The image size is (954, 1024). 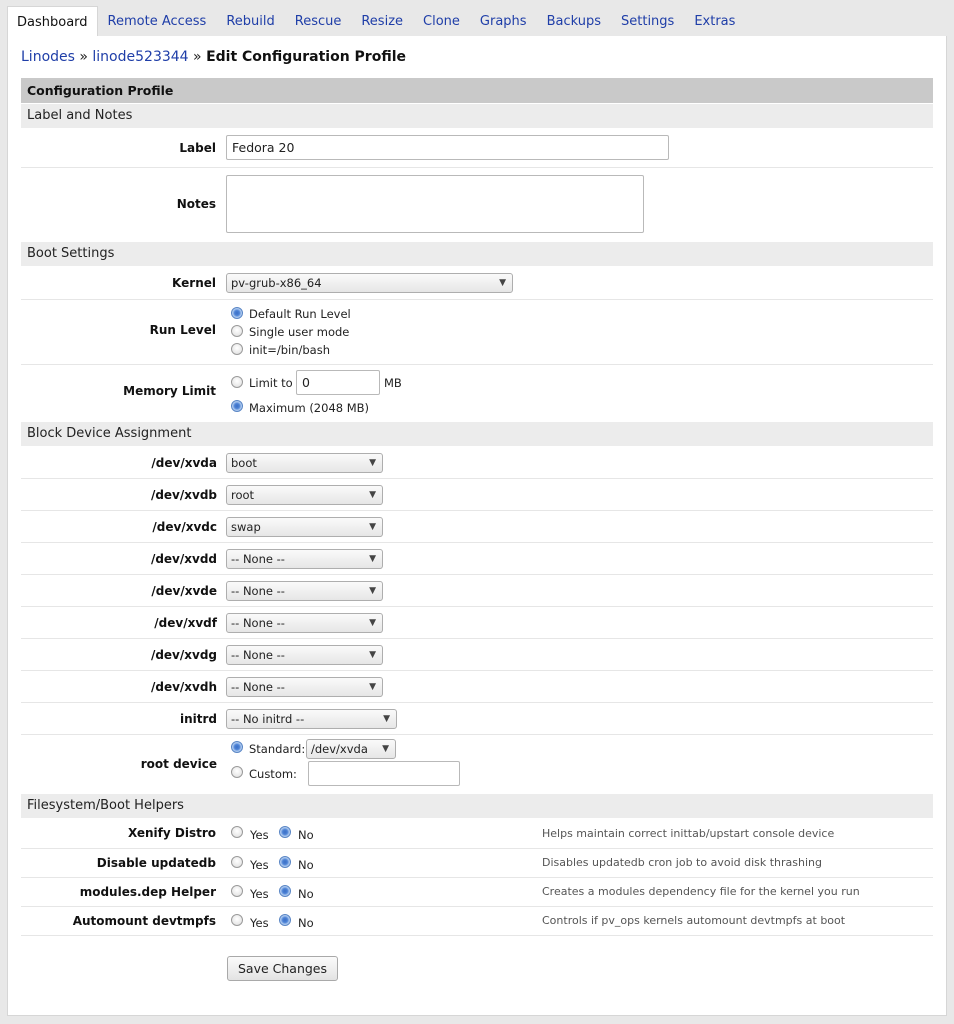 What do you see at coordinates (268, 719) in the screenshot?
I see `initrd-value: -- No initrd --` at bounding box center [268, 719].